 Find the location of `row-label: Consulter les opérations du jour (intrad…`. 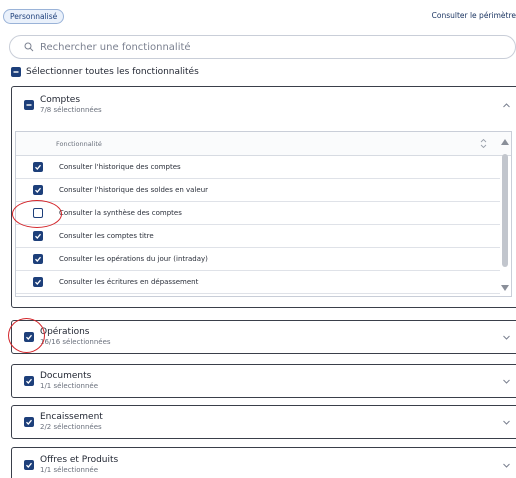

row-label: Consulter les opérations du jour (intrad… is located at coordinates (133, 259).